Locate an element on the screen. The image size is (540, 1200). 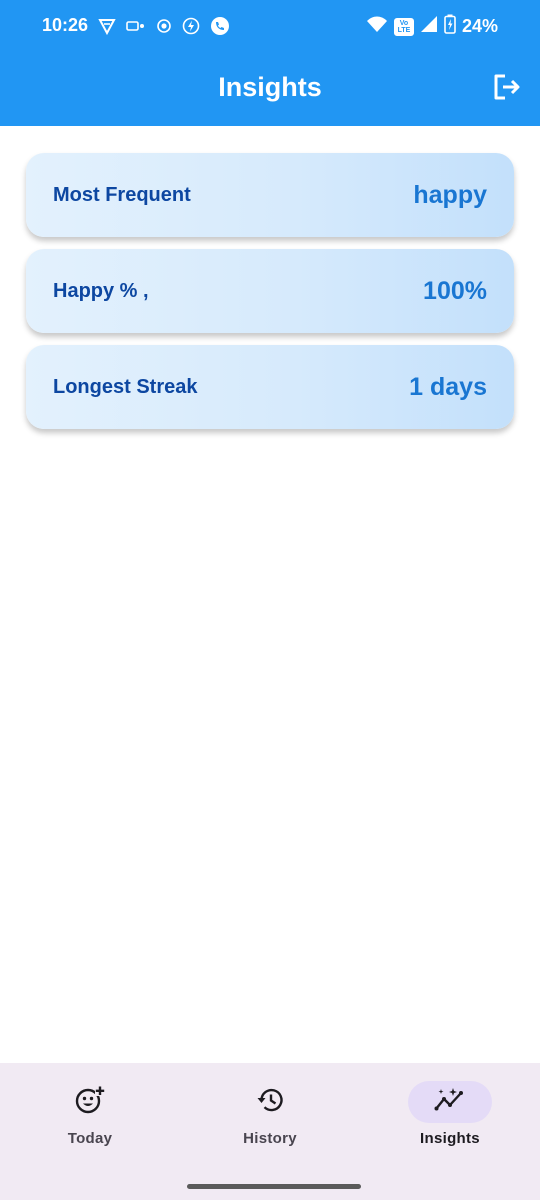
happy-percent-card: Happy % , 100% is located at coordinates (270, 291).